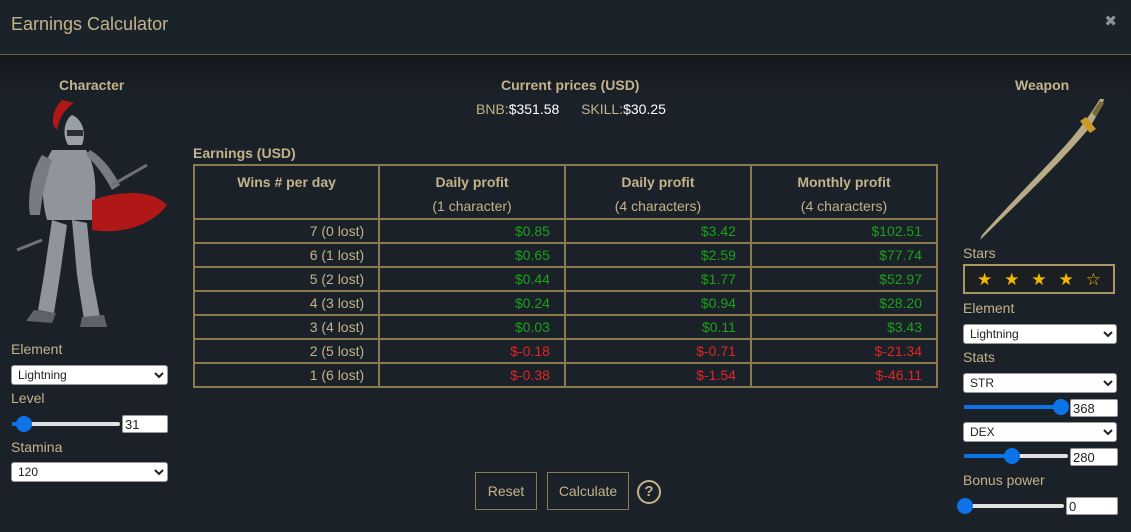 The height and width of the screenshot is (532, 1131). Describe the element at coordinates (145, 424) in the screenshot. I see `level-input` at that location.